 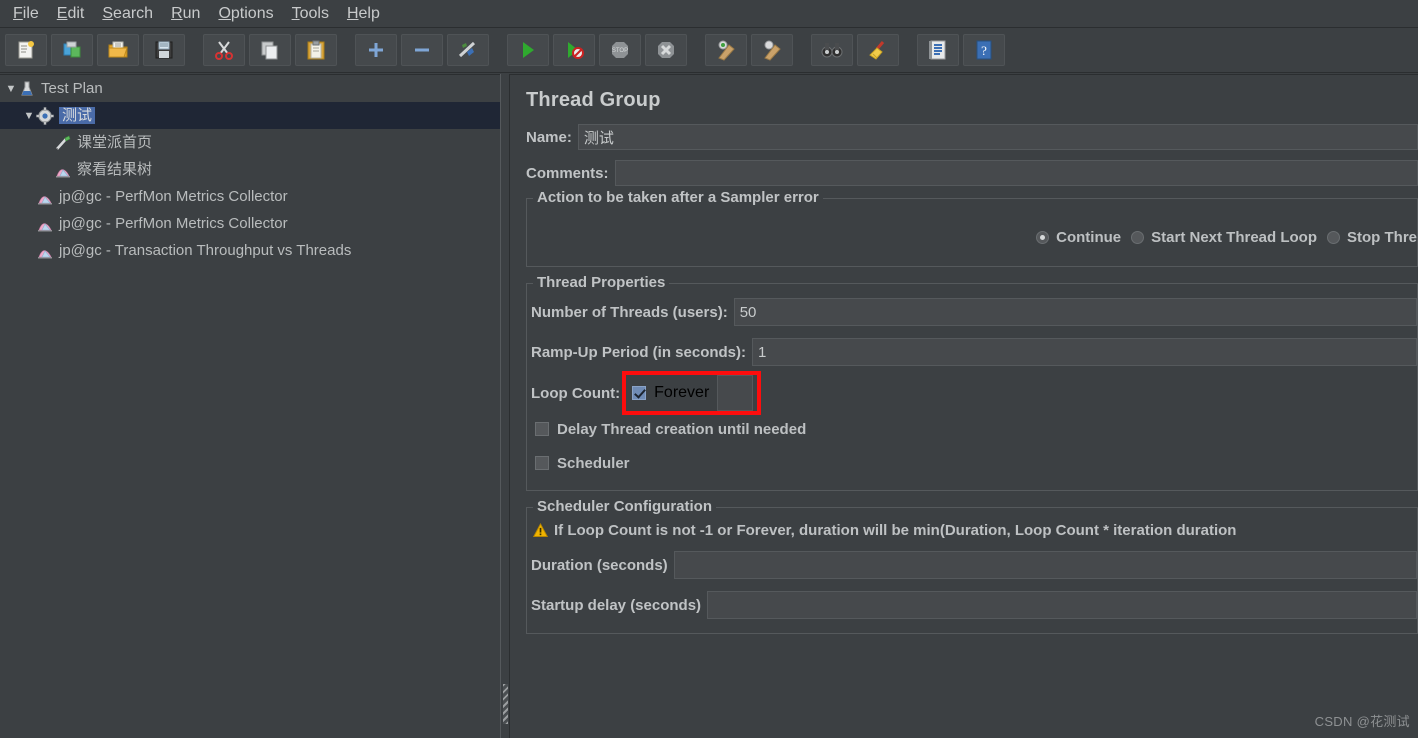 What do you see at coordinates (250, 115) in the screenshot?
I see `tree-node-thread-group: ▼ 测试` at bounding box center [250, 115].